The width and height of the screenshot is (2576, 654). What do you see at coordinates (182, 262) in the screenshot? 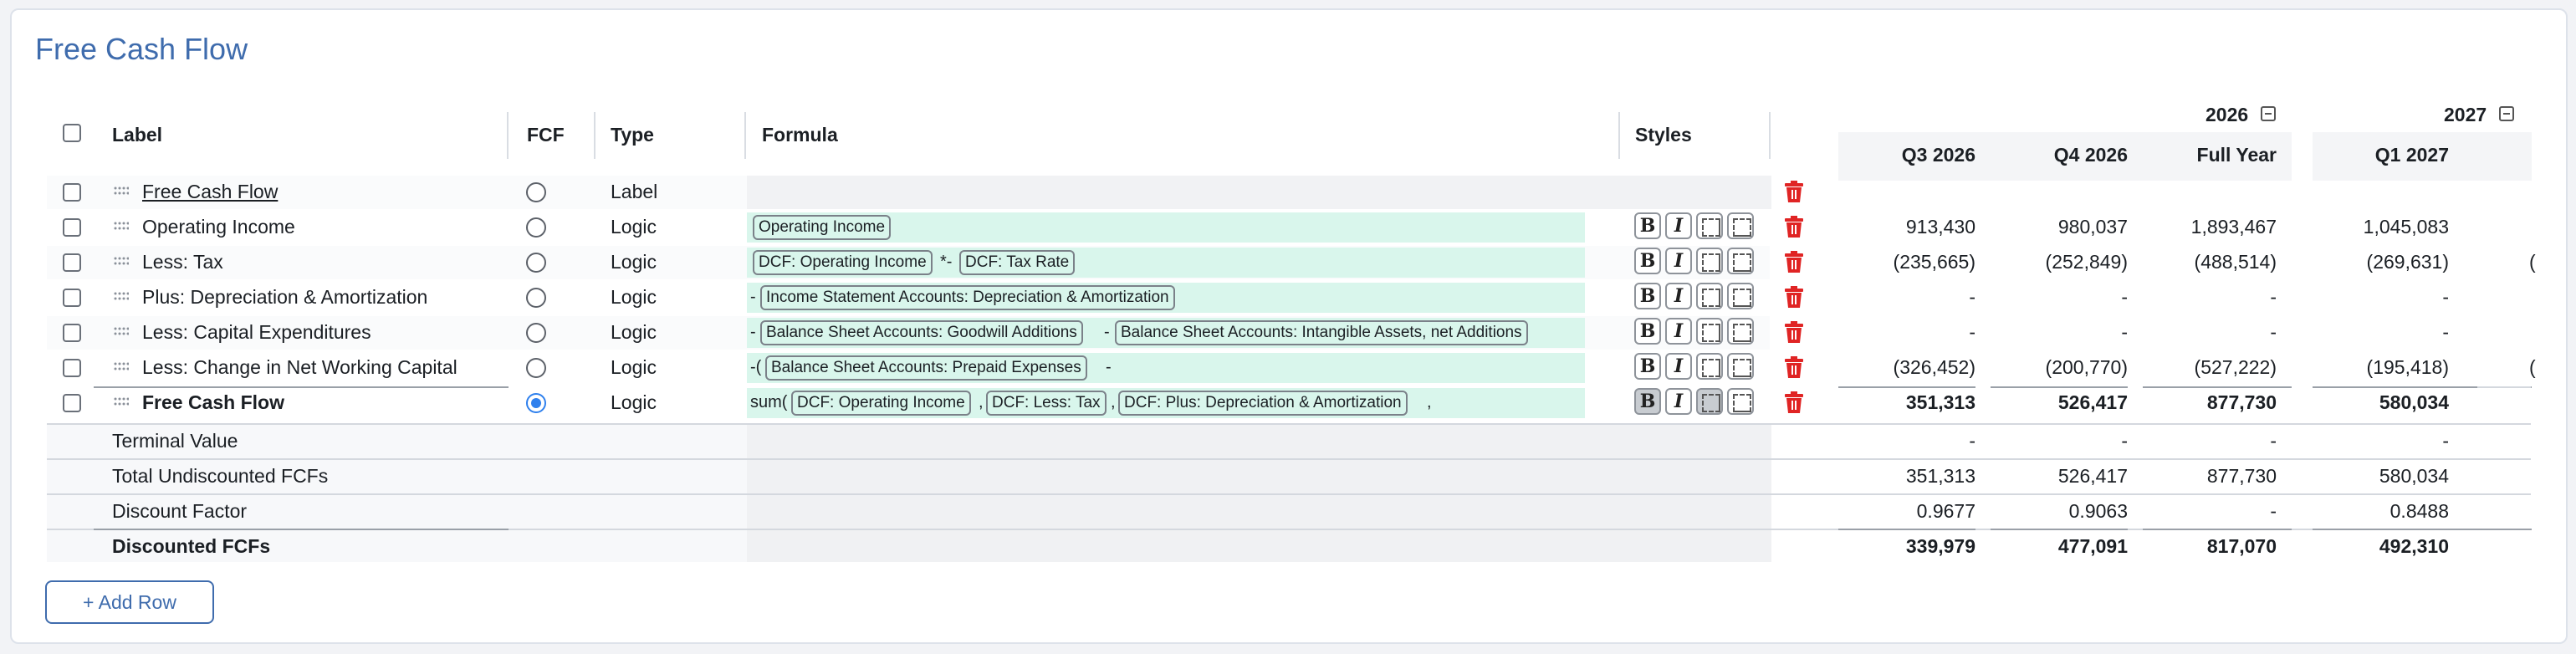
I see `row-label: Less: Tax` at bounding box center [182, 262].